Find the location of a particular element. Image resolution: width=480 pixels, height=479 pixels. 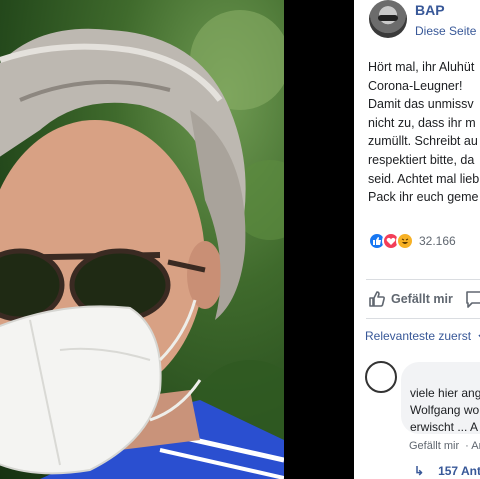

post-text-line: Corona-Leugner! is located at coordinates (415, 85).